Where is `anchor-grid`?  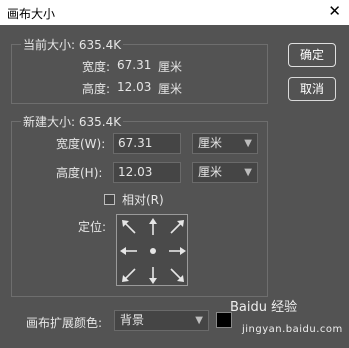 anchor-grid is located at coordinates (152, 250).